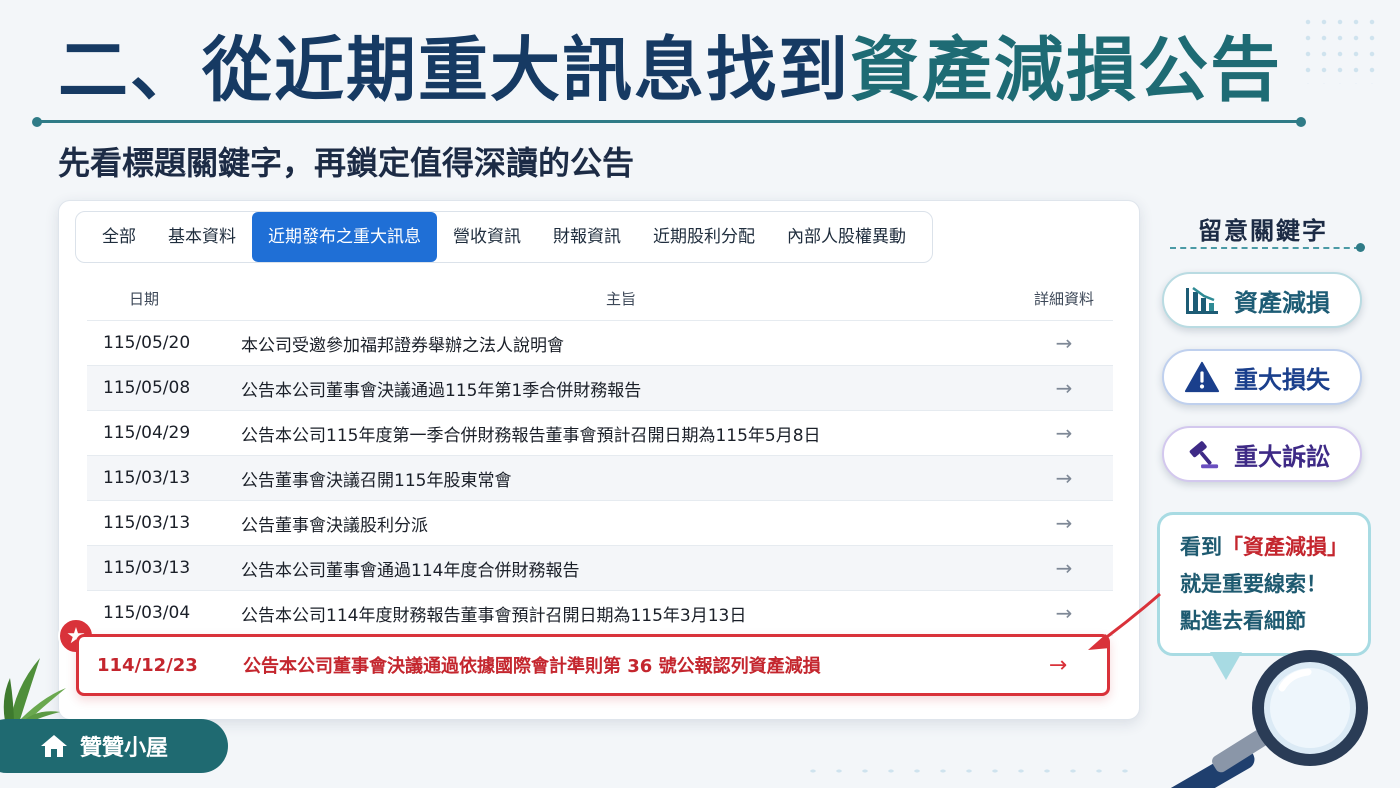 This screenshot has height=788, width=1400. I want to click on keyword-asset-impairment: 資產減損, so click(1262, 300).